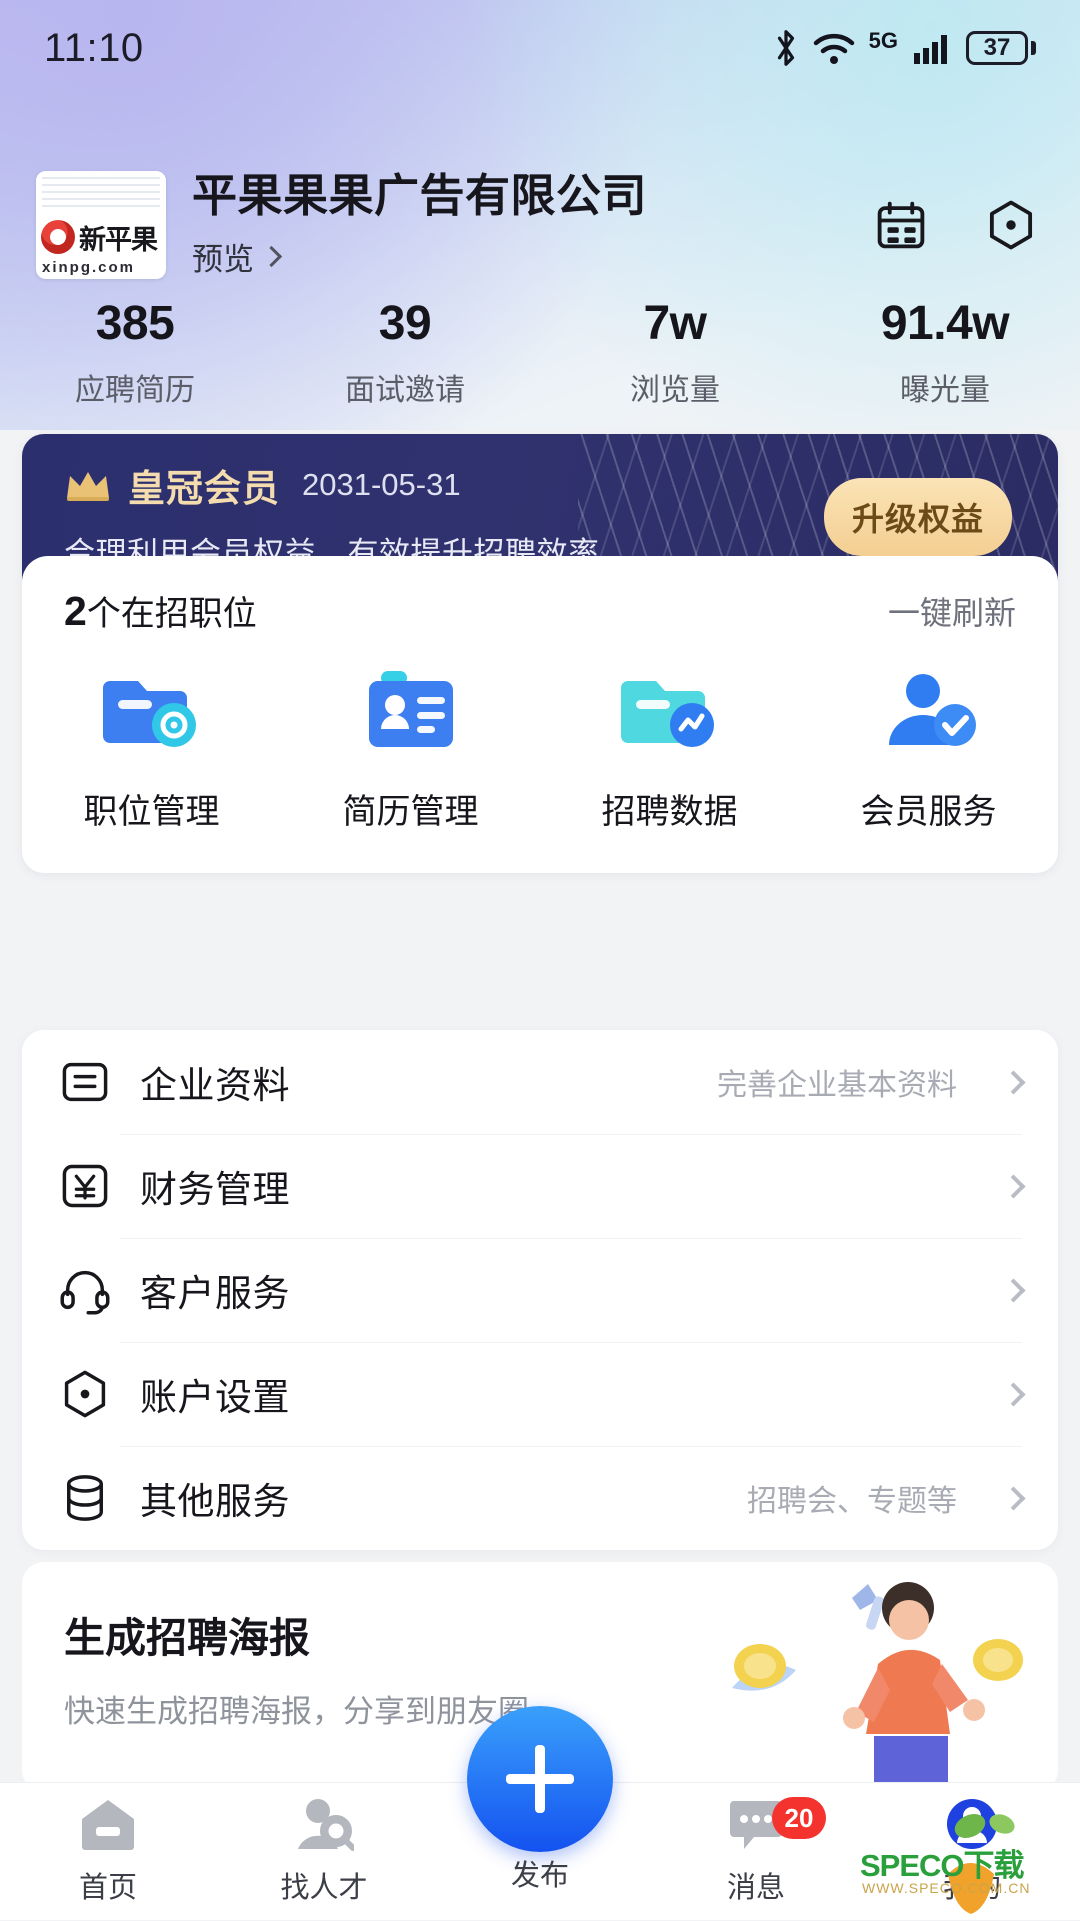 Image resolution: width=1080 pixels, height=1921 pixels. What do you see at coordinates (223, 260) in the screenshot?
I see `preview-label: 预览` at bounding box center [223, 260].